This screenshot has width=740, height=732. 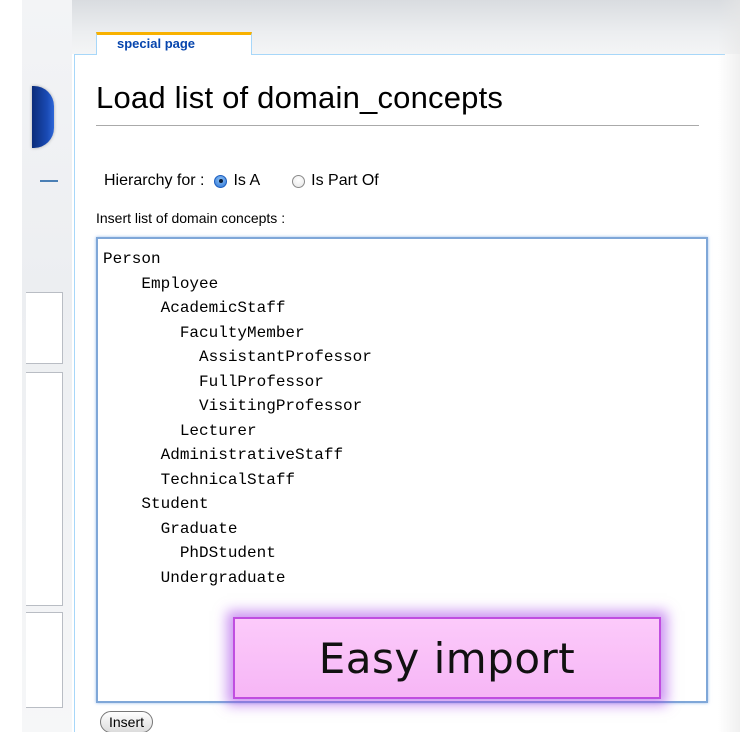 I want to click on sidebar-panel-toolbox, so click(x=44, y=489).